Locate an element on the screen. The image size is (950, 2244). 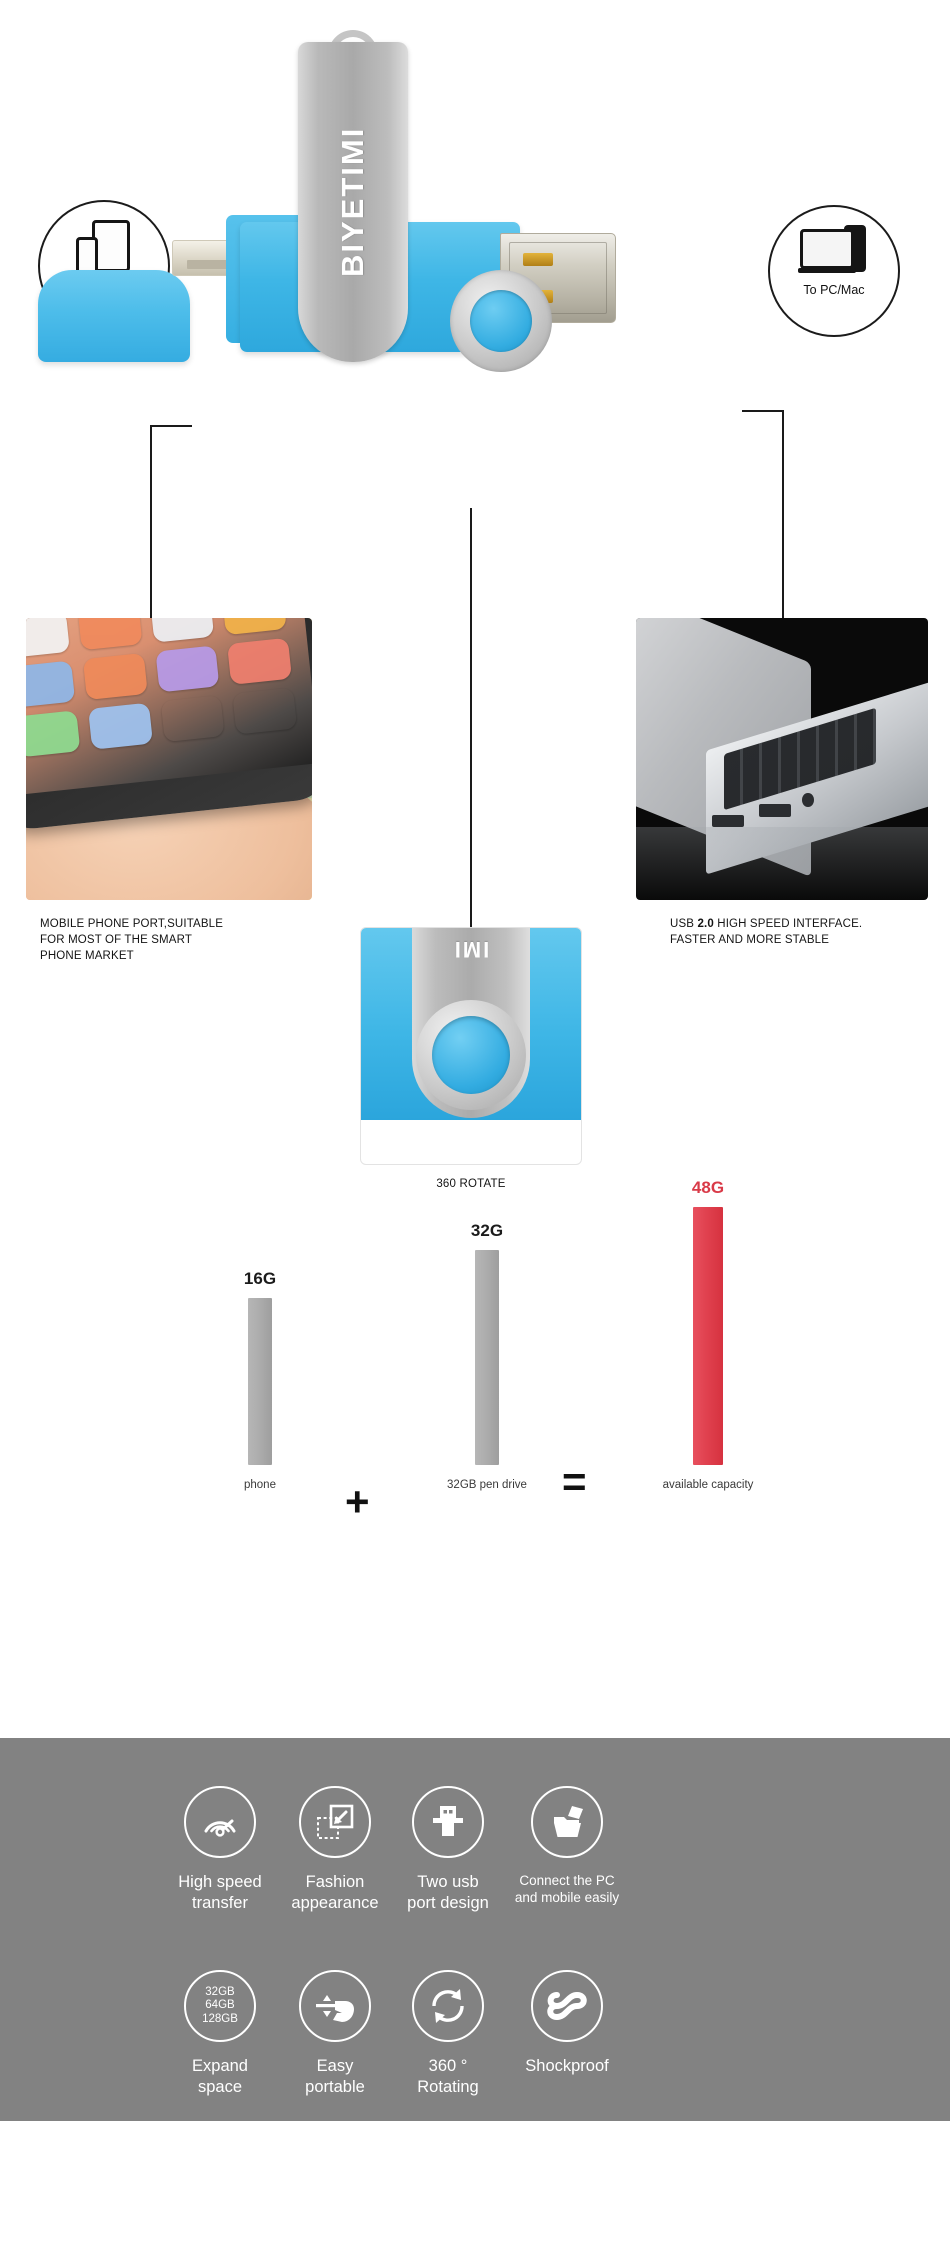
feature-label: Shockproof is located at coordinates (567, 2066).